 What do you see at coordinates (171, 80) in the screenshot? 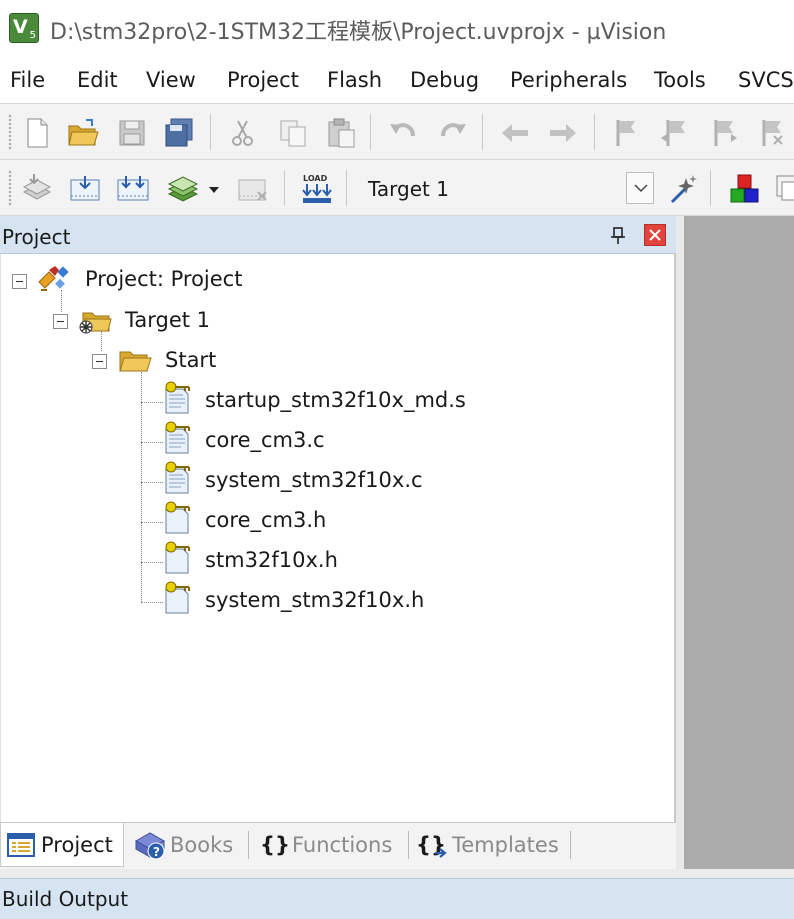
I see `menu-view: View` at bounding box center [171, 80].